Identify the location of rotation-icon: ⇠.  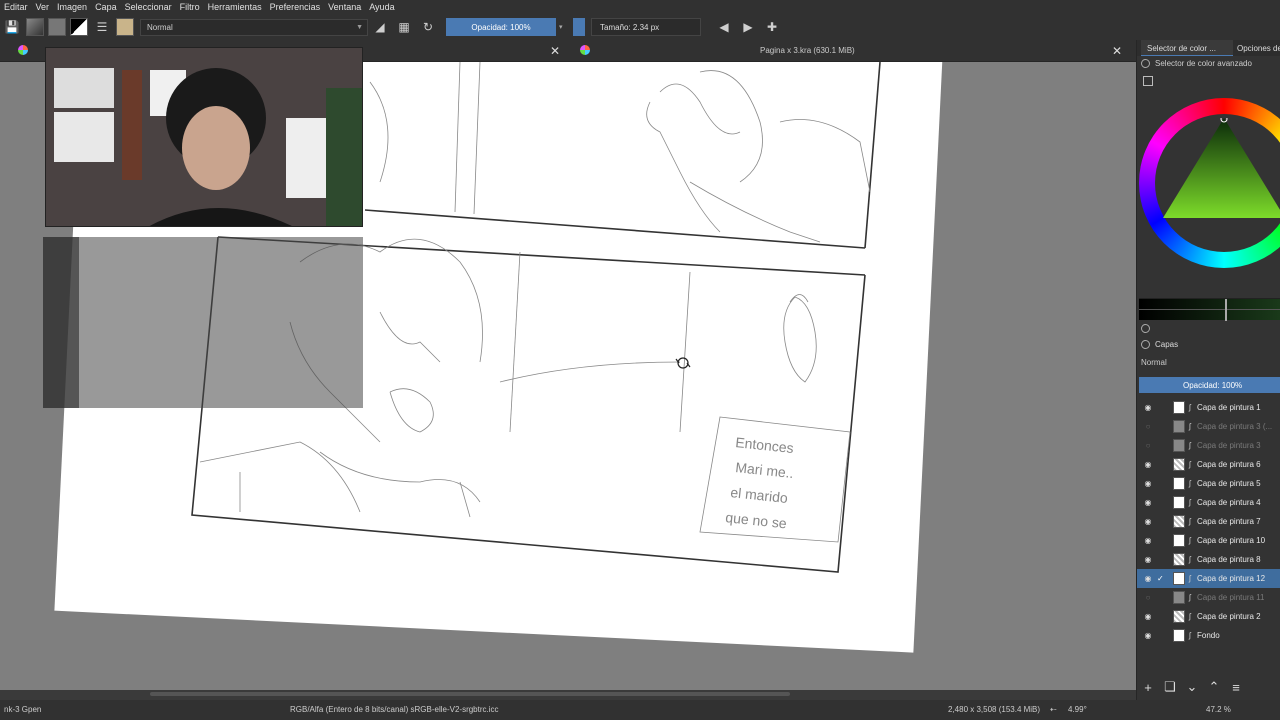
(1053, 709).